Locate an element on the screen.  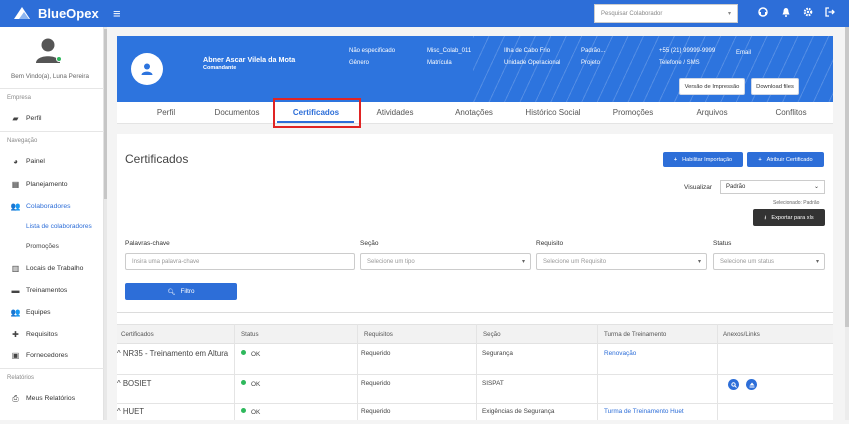
tab-conflitos: Conflitos is located at coordinates (790, 112).